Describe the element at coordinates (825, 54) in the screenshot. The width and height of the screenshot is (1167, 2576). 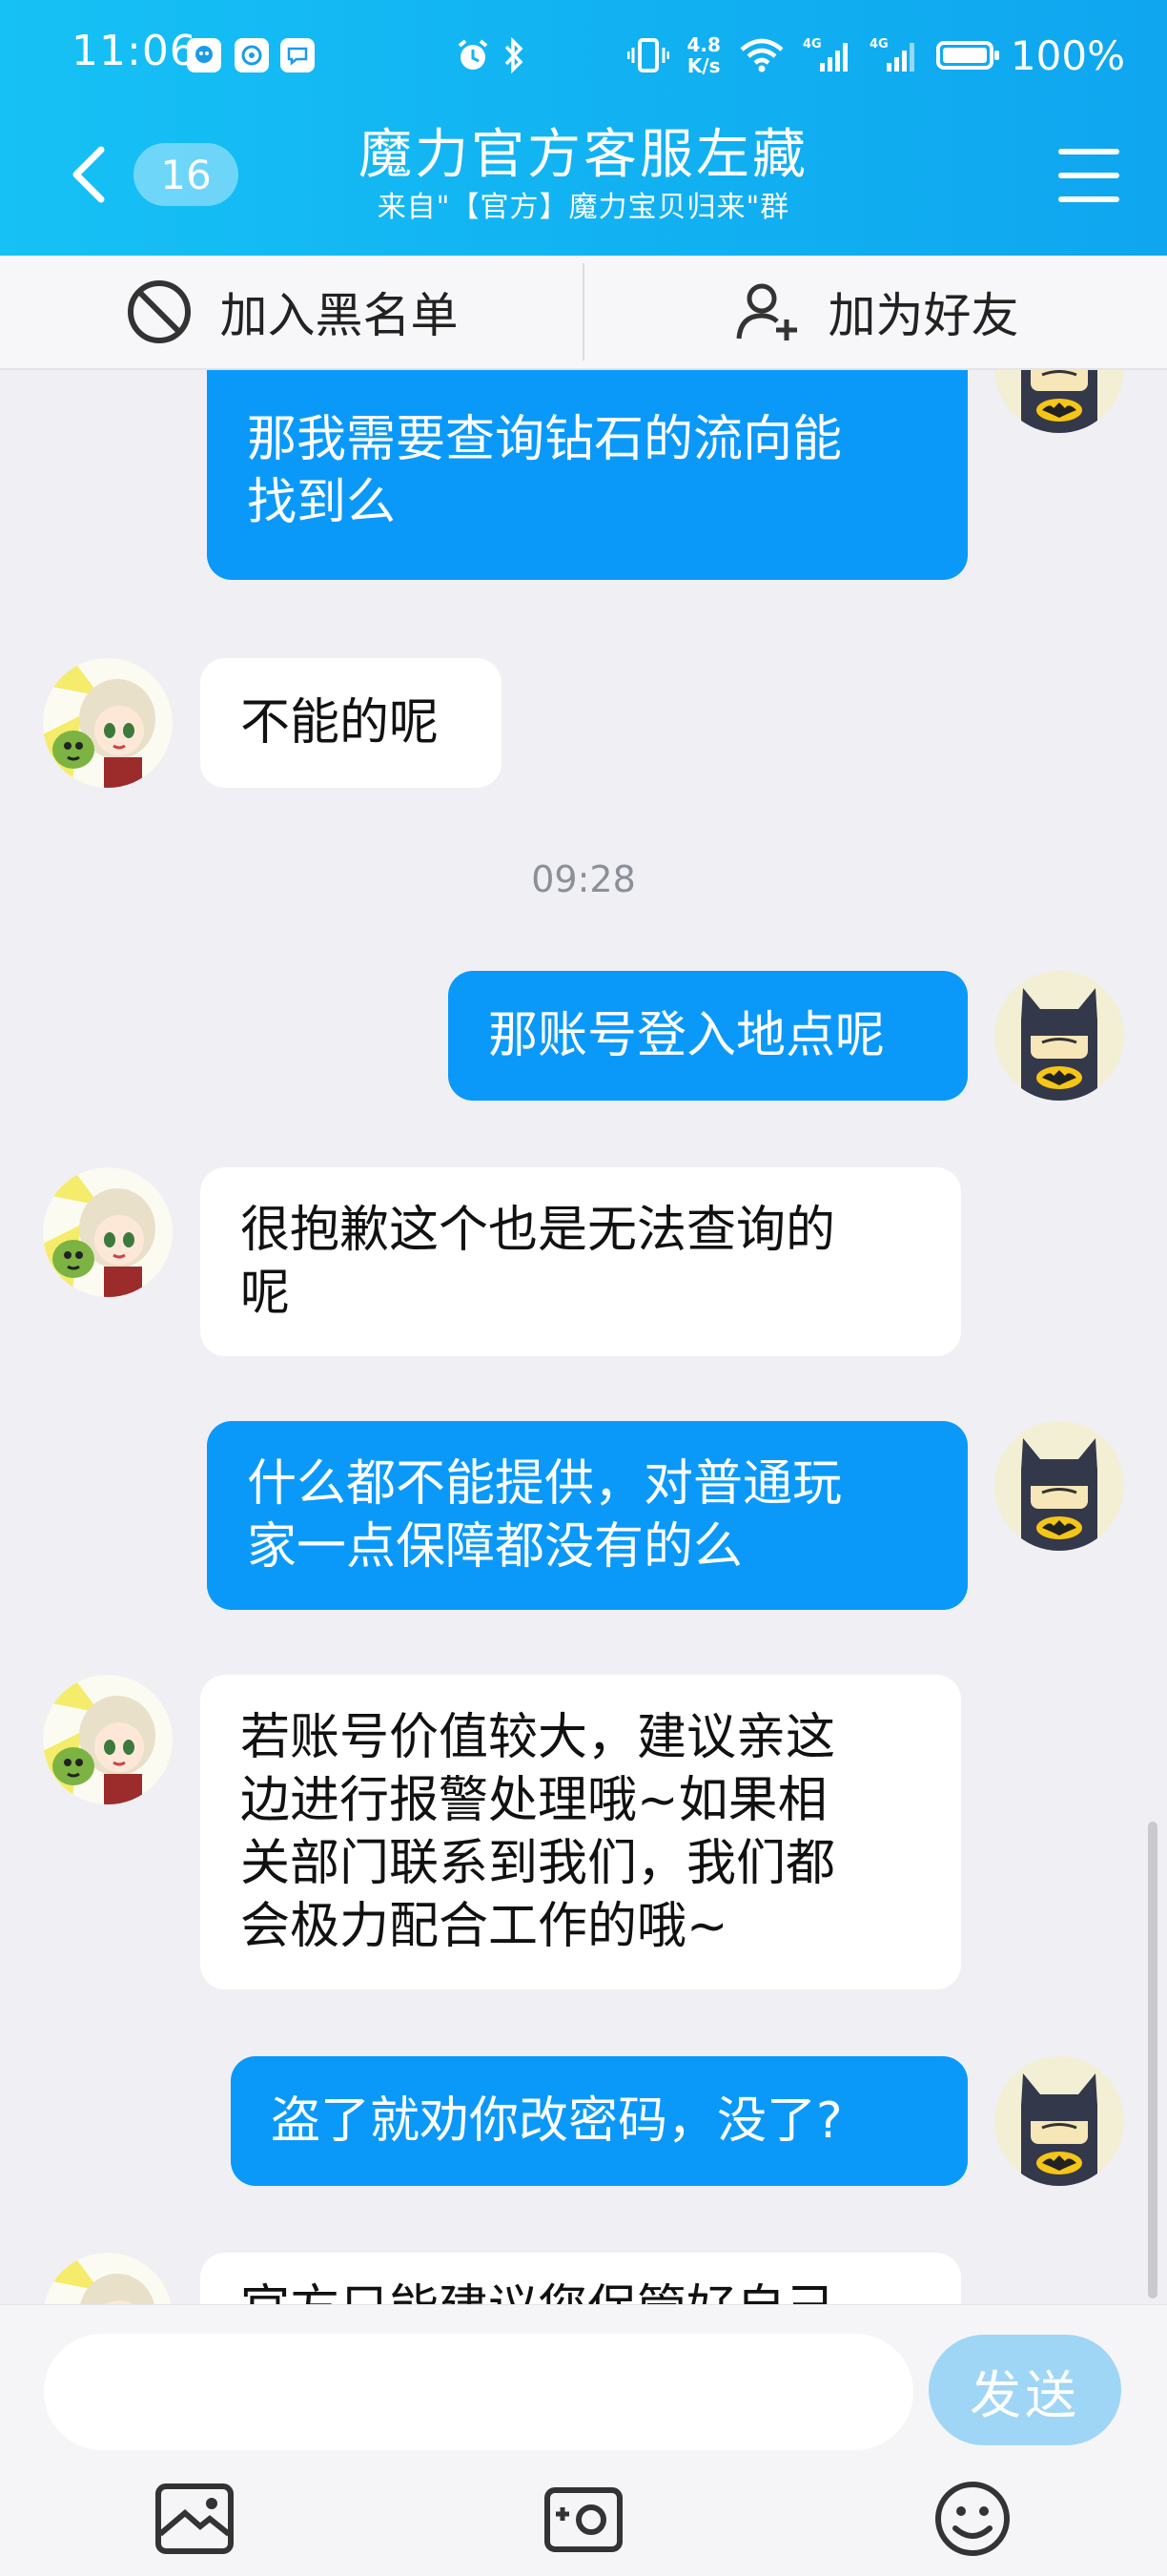
I see `signal-icon-1: 4G` at that location.